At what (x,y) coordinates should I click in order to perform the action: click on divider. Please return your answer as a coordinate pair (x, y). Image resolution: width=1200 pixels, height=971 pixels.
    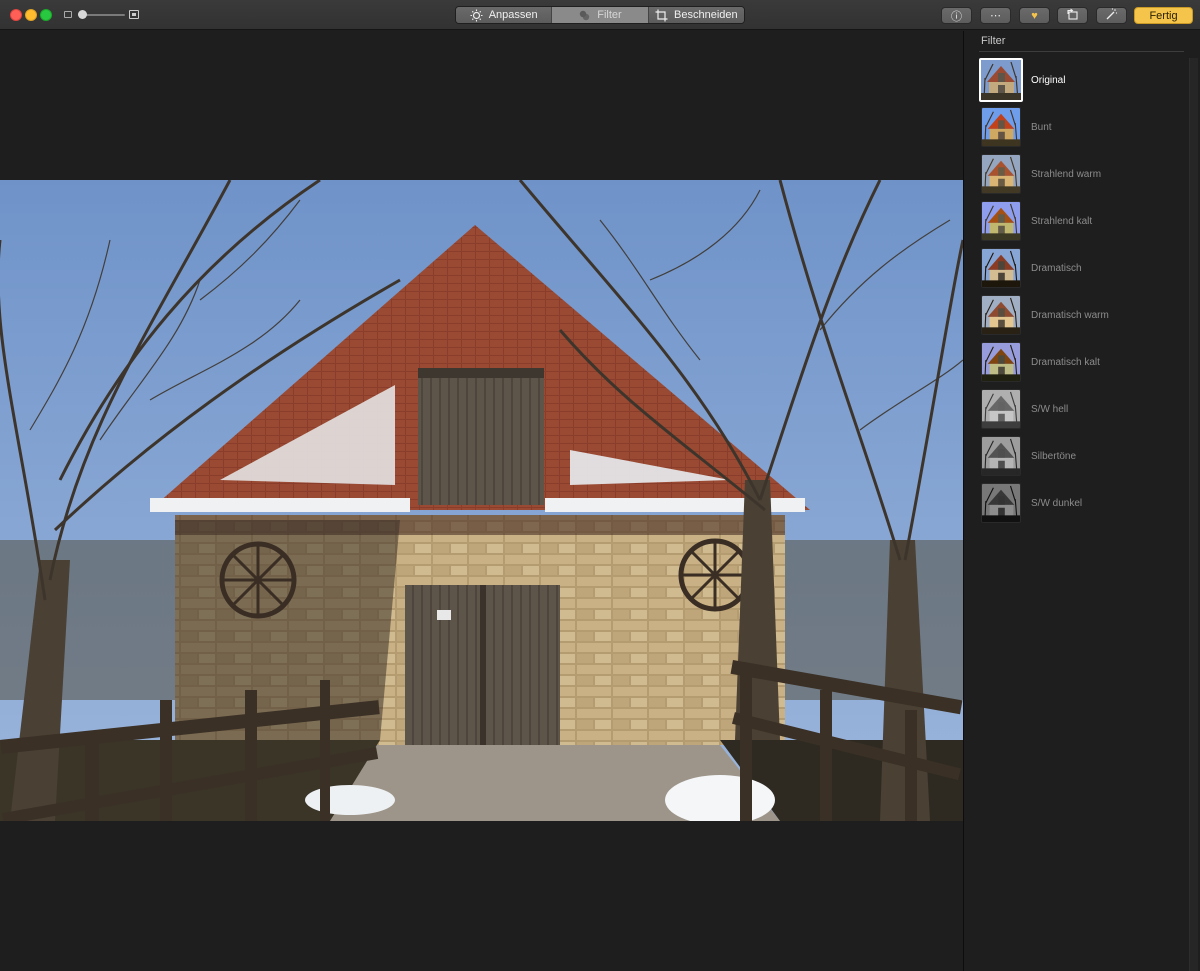
    Looking at the image, I should click on (1081, 51).